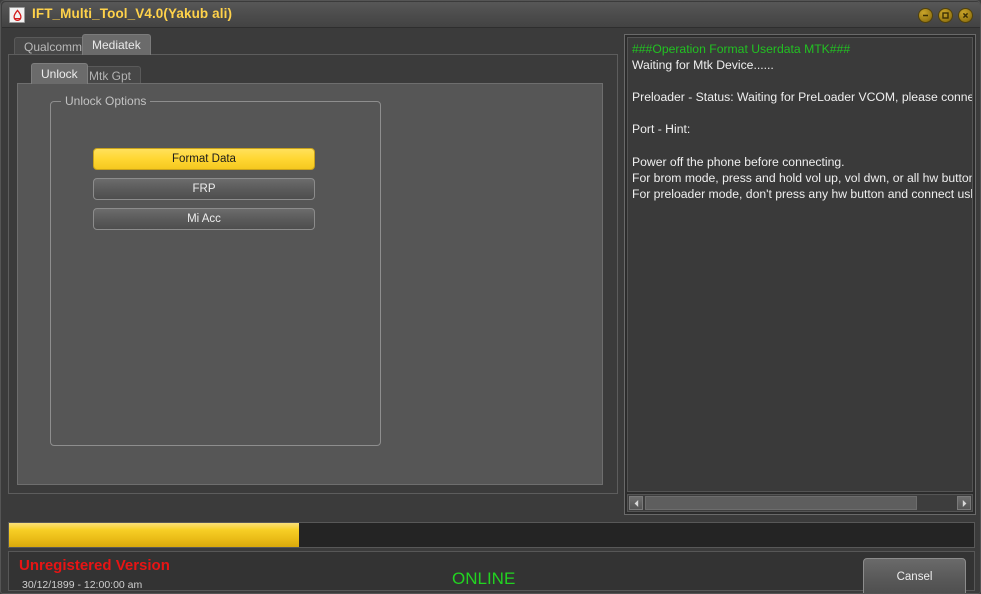  Describe the element at coordinates (964, 503) in the screenshot. I see `scroll-right-icon` at that location.